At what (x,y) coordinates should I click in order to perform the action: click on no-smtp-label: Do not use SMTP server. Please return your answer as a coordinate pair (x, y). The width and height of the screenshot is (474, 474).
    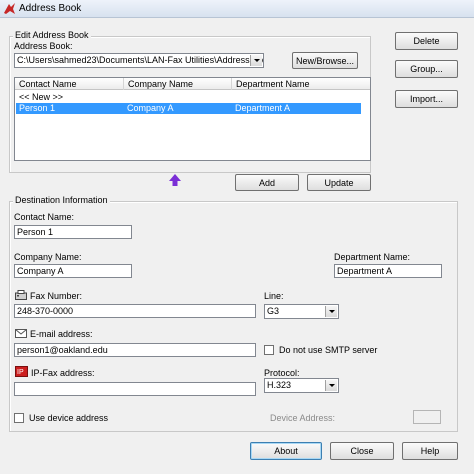
    Looking at the image, I should click on (328, 350).